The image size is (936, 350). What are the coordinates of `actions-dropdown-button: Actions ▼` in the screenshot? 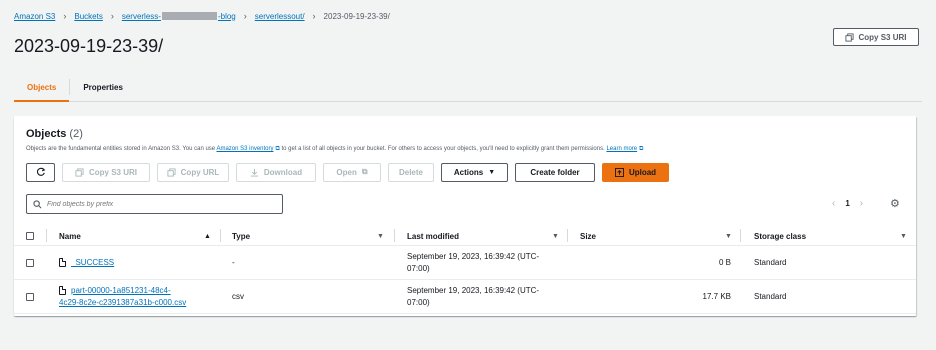 It's located at (474, 172).